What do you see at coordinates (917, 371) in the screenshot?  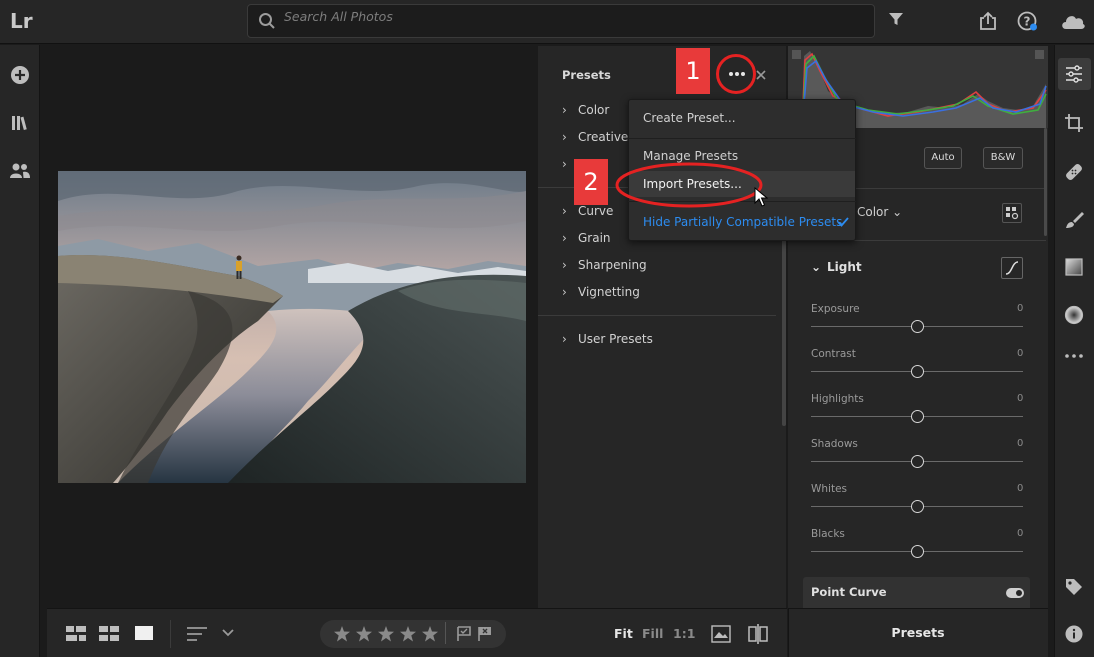 I see `contrast-slider-handle` at bounding box center [917, 371].